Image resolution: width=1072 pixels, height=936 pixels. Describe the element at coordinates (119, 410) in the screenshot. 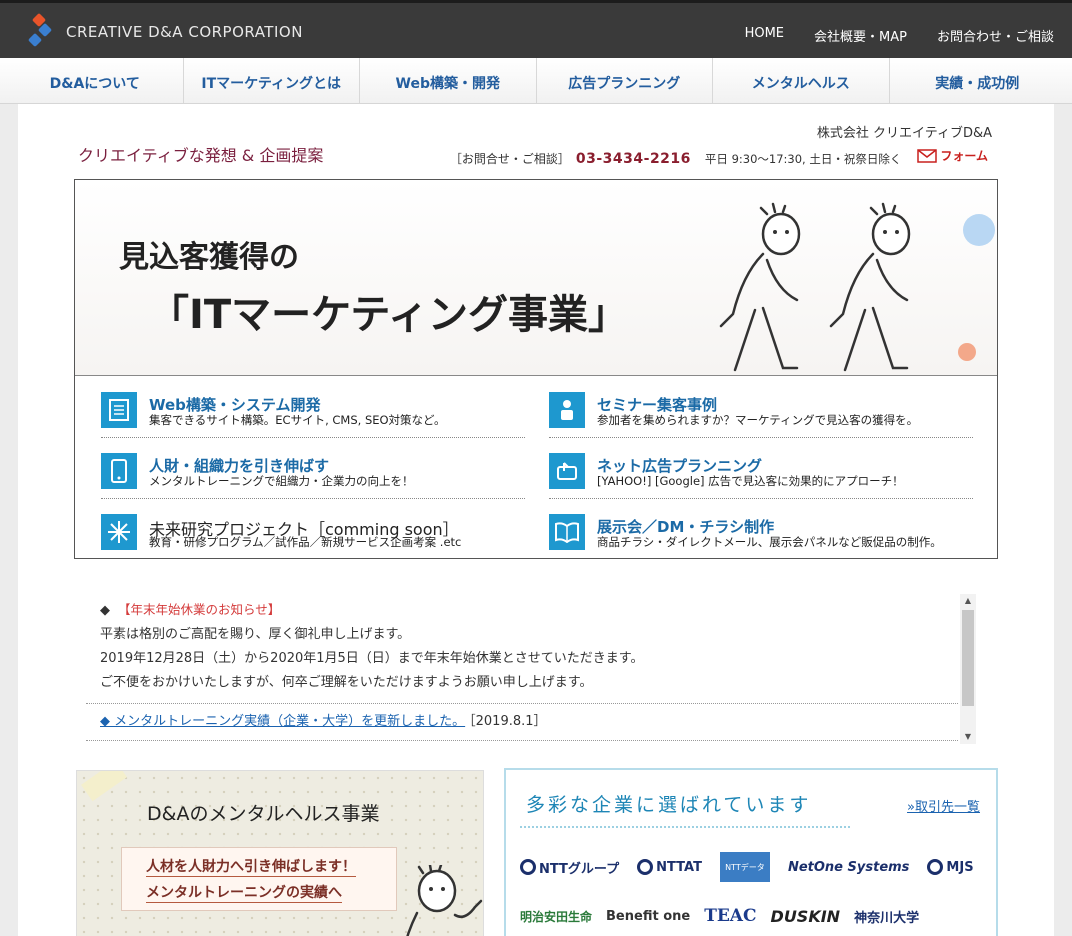

I see `document-icon` at that location.